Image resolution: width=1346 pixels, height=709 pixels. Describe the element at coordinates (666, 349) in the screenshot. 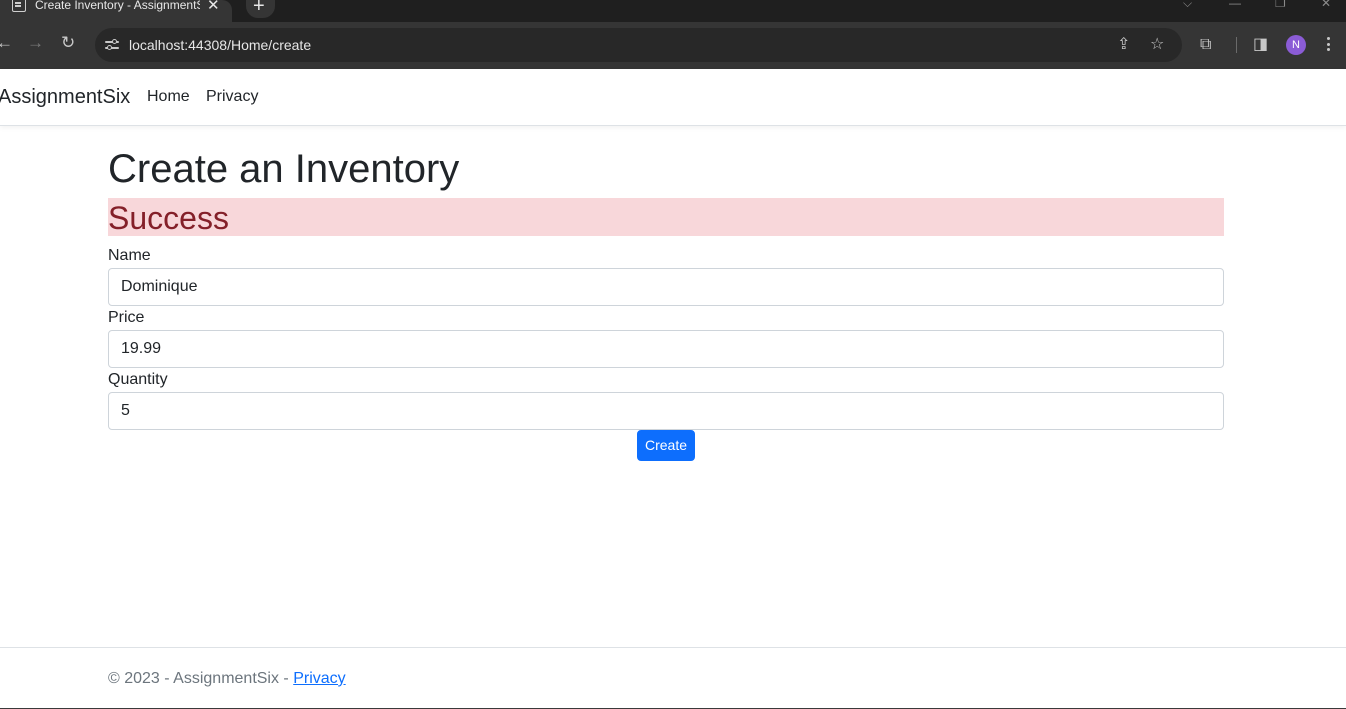

I see `price-input` at that location.